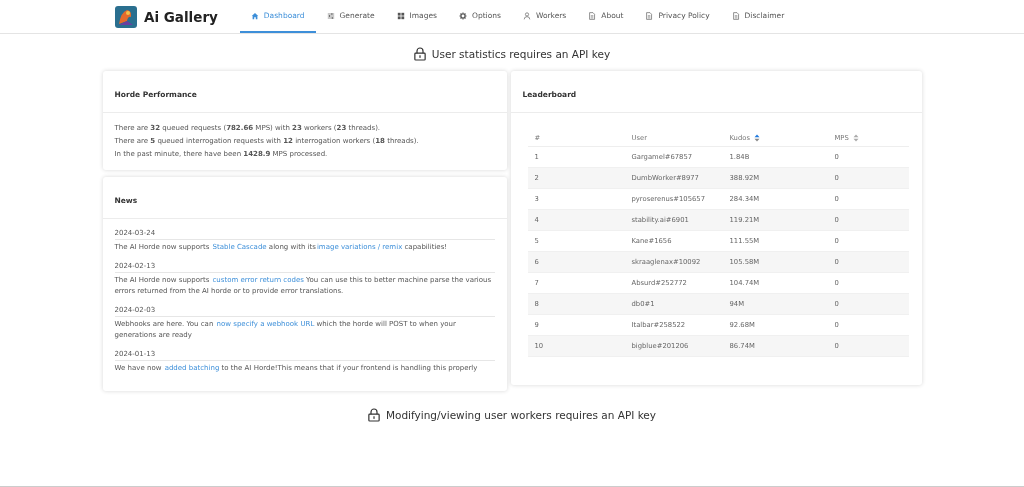  What do you see at coordinates (126, 16) in the screenshot?
I see `logo-icon` at bounding box center [126, 16].